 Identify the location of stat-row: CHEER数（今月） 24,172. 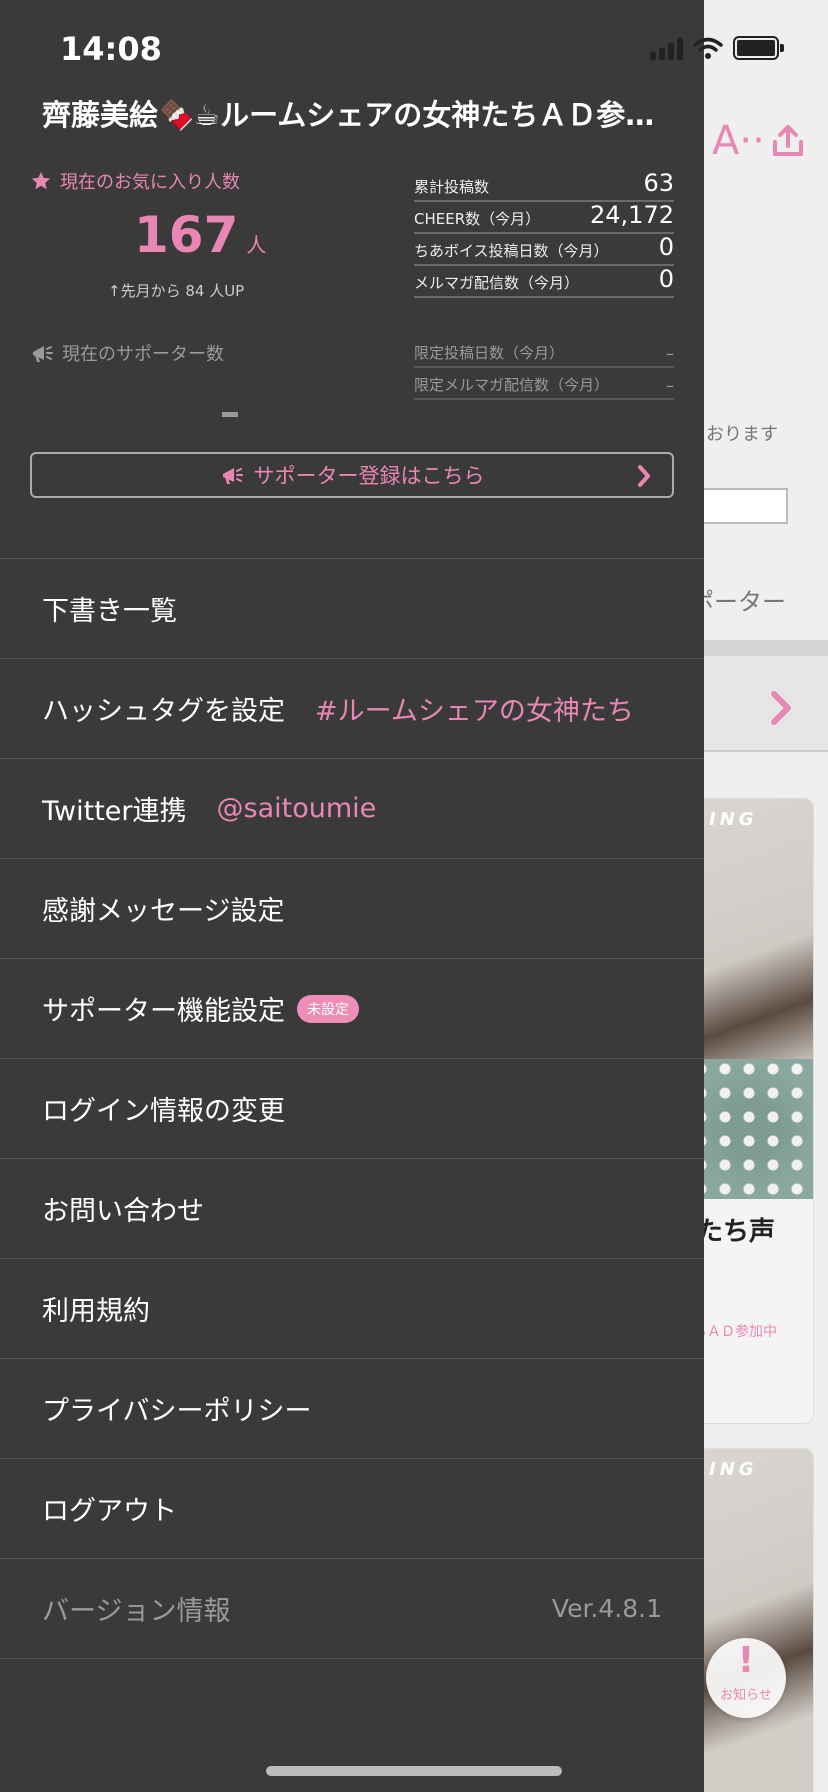
(544, 217).